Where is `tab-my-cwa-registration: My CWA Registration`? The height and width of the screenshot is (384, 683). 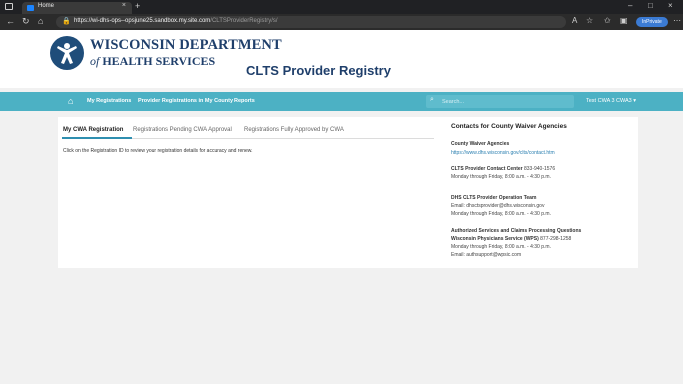 tab-my-cwa-registration: My CWA Registration is located at coordinates (93, 130).